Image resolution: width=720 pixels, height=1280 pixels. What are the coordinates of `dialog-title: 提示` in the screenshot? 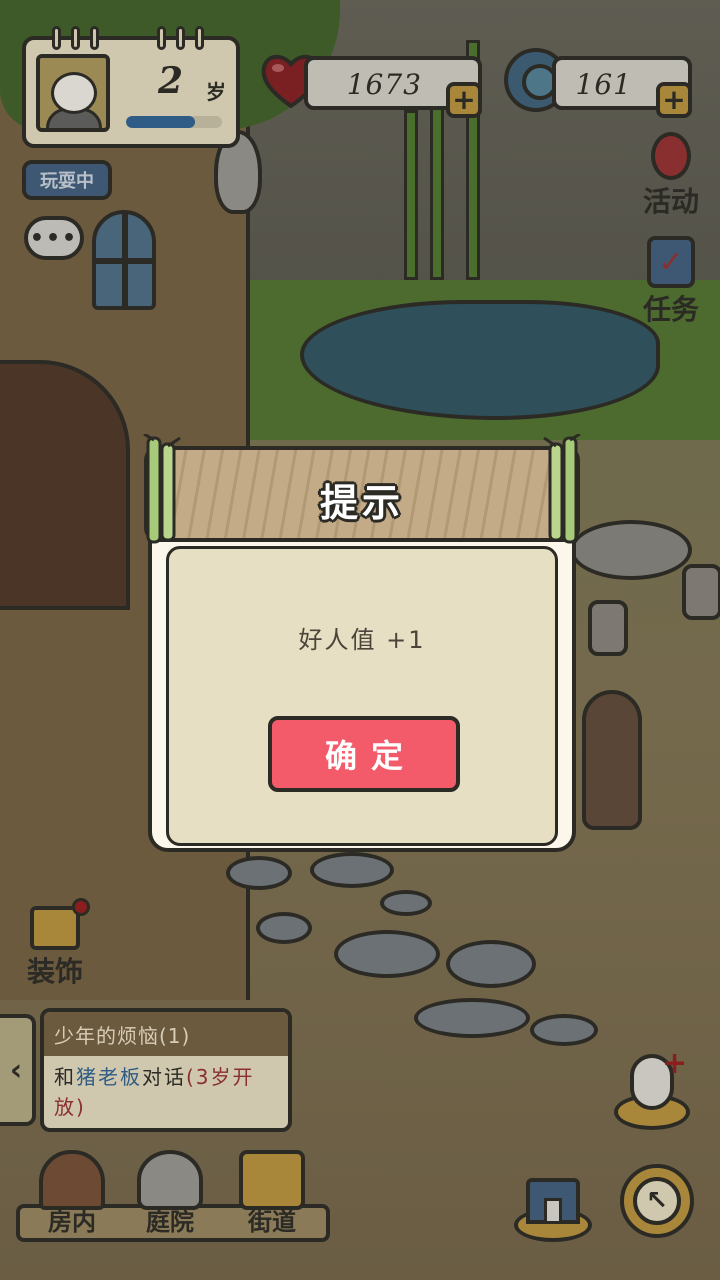 It's located at (361, 503).